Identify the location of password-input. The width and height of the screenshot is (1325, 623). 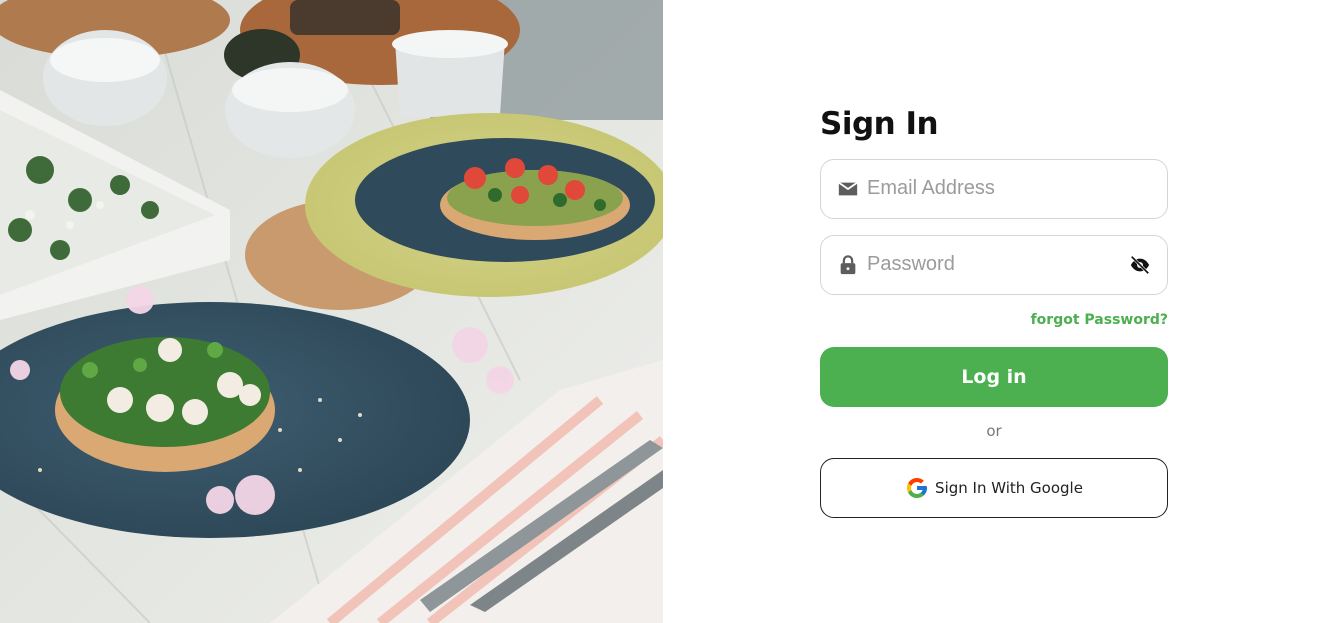
(992, 264).